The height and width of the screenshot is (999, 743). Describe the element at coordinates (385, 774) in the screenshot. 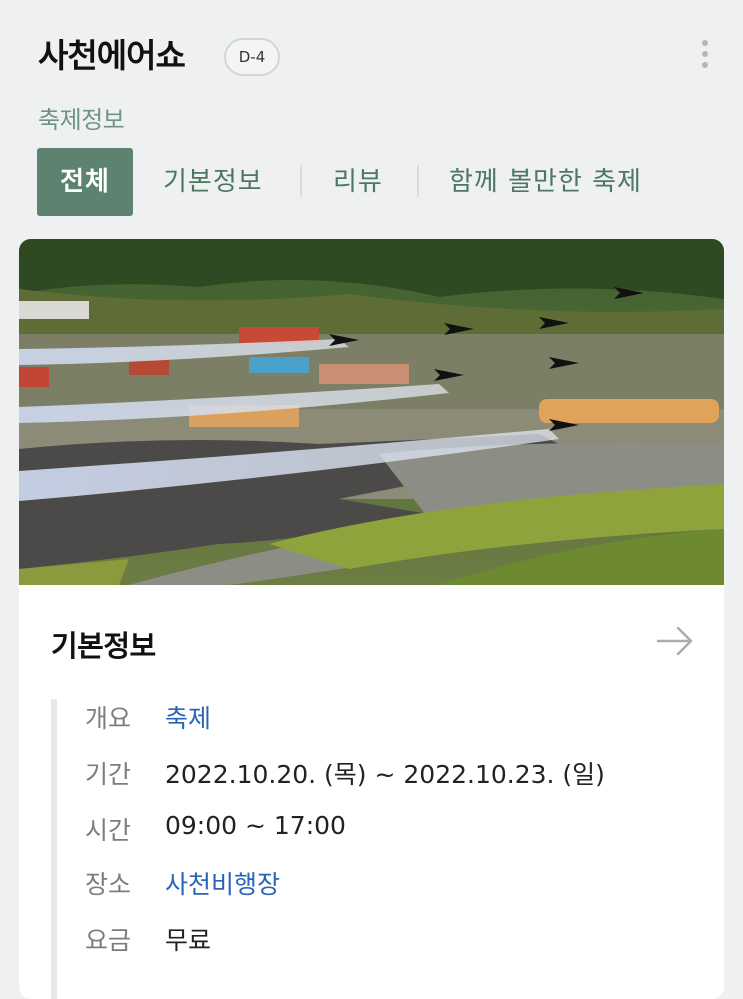

I see `info-value: 2022.10.20. (목) ~ 2022.10.23. (일)` at that location.